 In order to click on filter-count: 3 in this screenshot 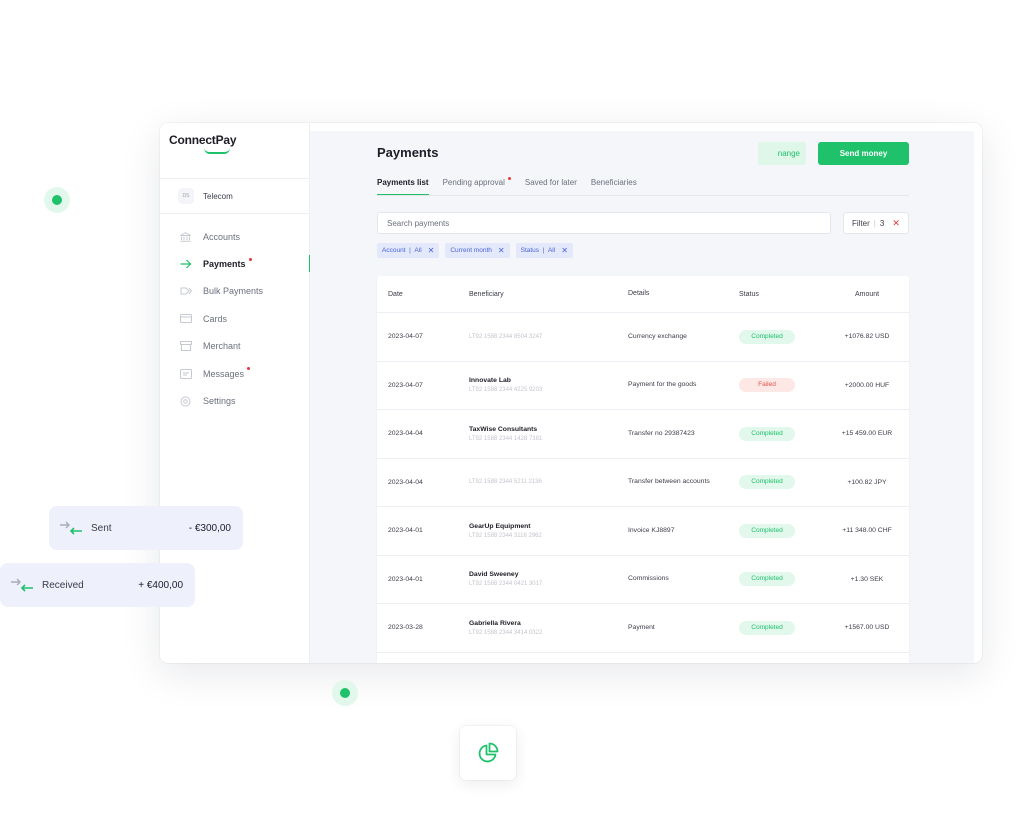, I will do `click(882, 223)`.